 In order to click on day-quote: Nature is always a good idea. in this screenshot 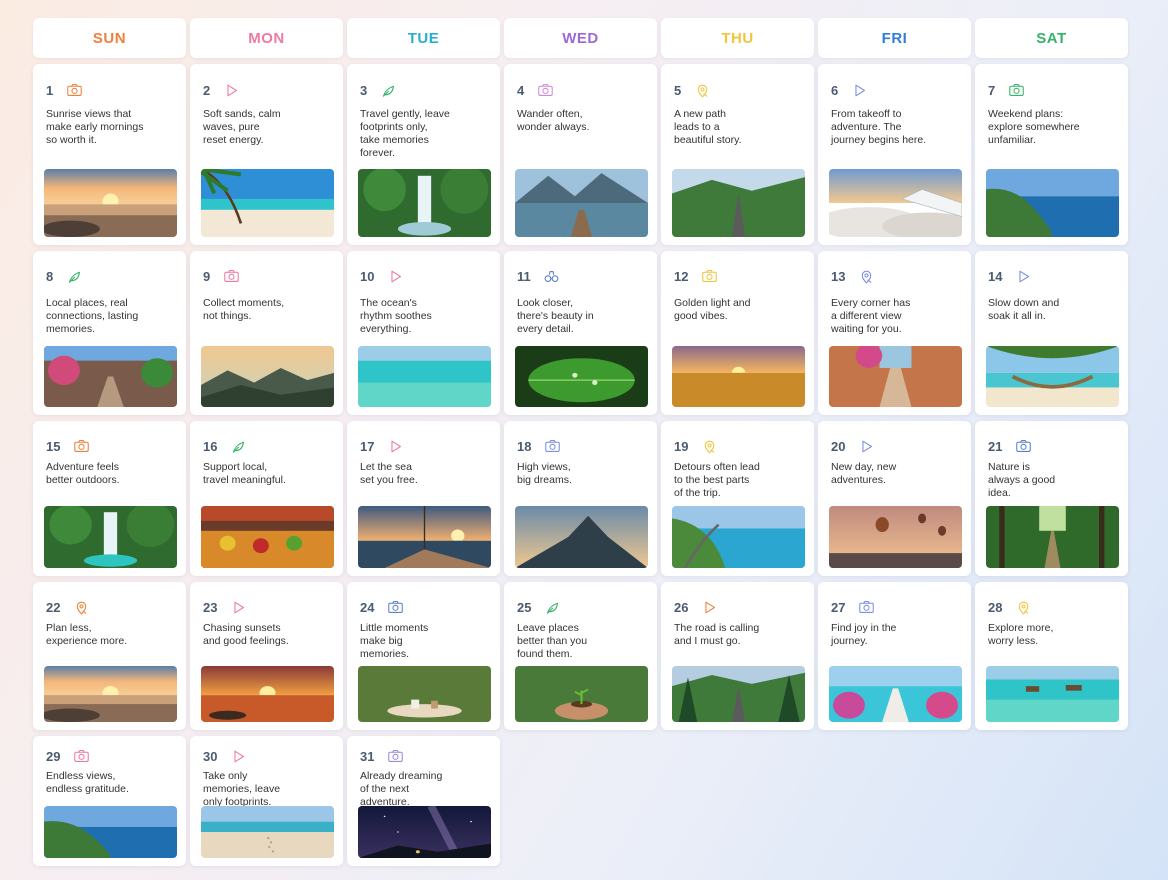, I will do `click(1022, 480)`.